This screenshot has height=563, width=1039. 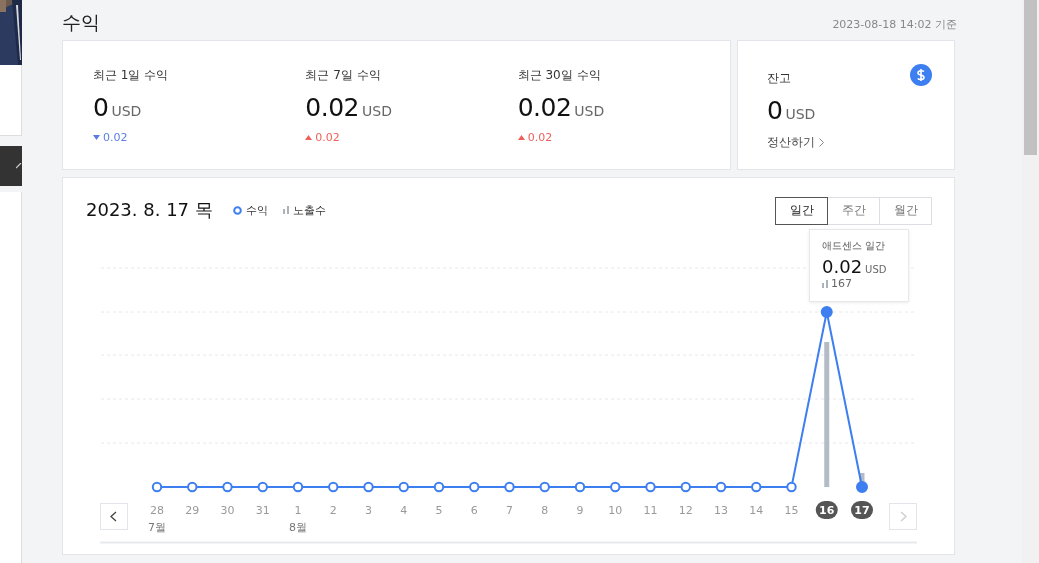 I want to click on ring-icon, so click(x=237, y=210).